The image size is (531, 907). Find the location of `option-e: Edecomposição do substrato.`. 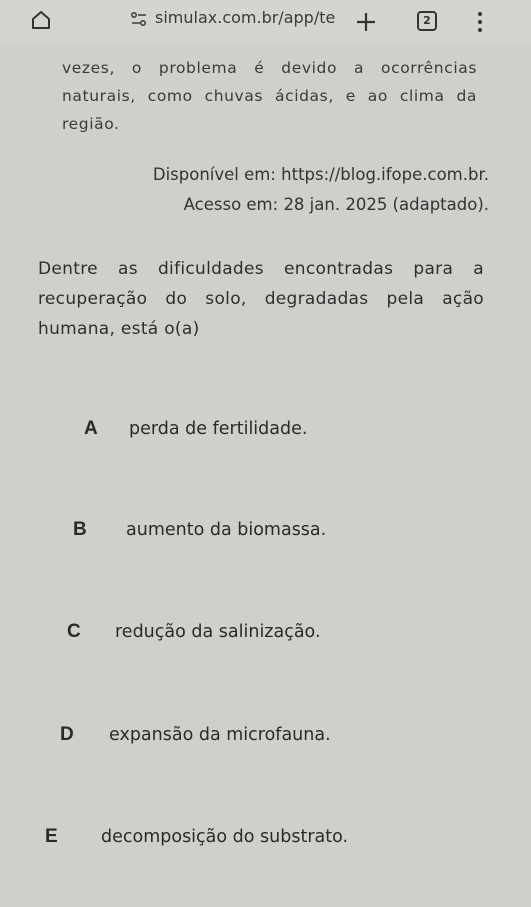

option-e: Edecomposição do substrato. is located at coordinates (196, 837).